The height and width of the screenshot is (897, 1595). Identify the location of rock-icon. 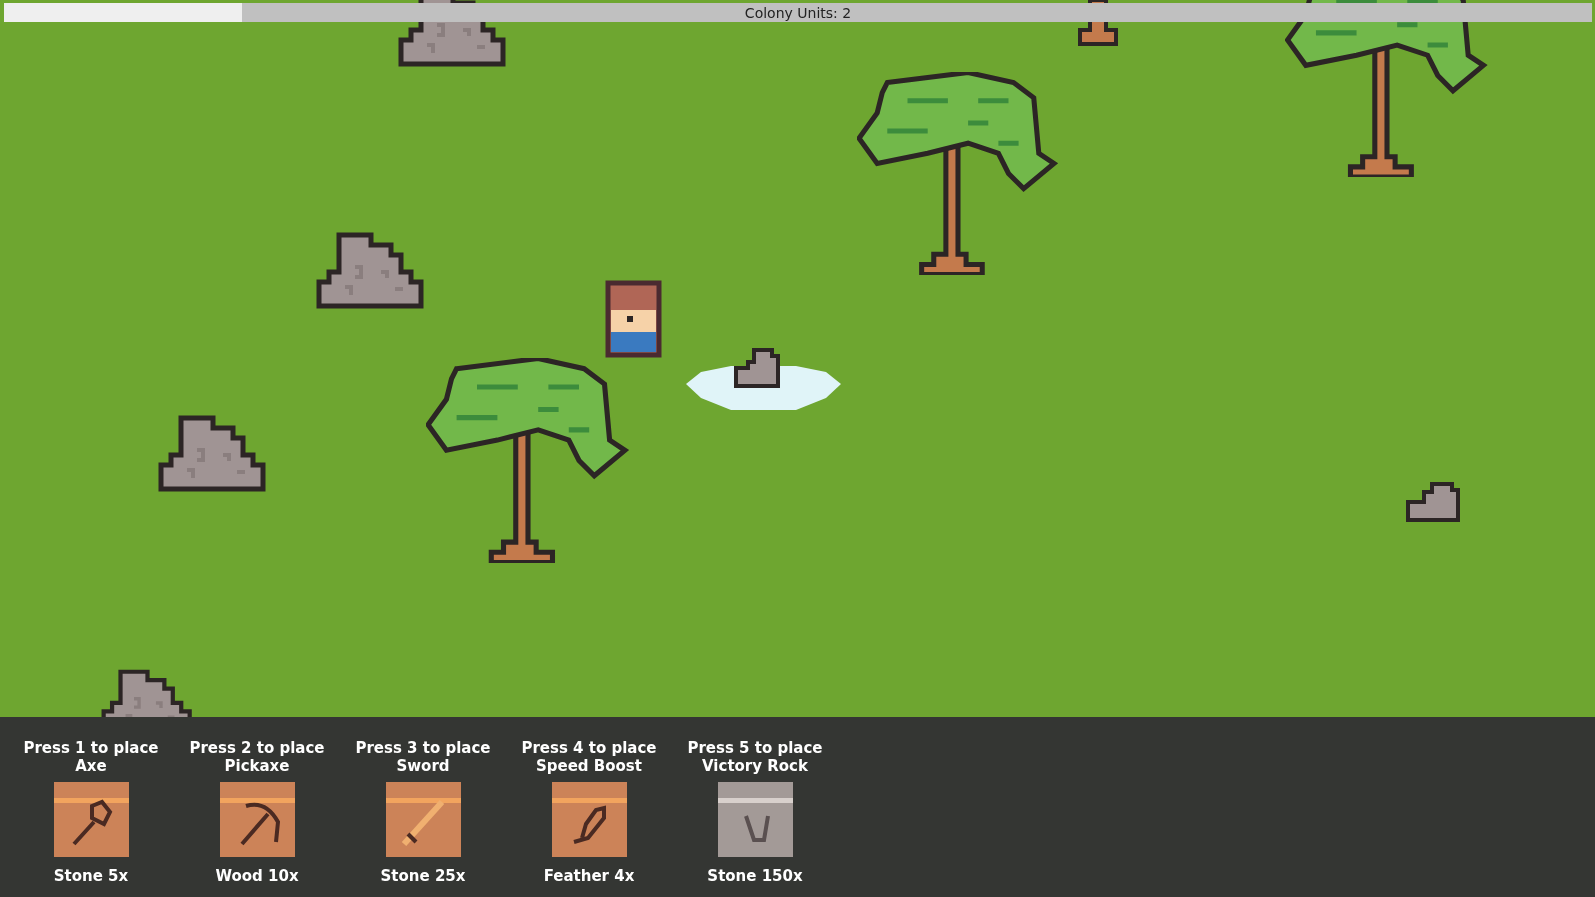
(756, 828).